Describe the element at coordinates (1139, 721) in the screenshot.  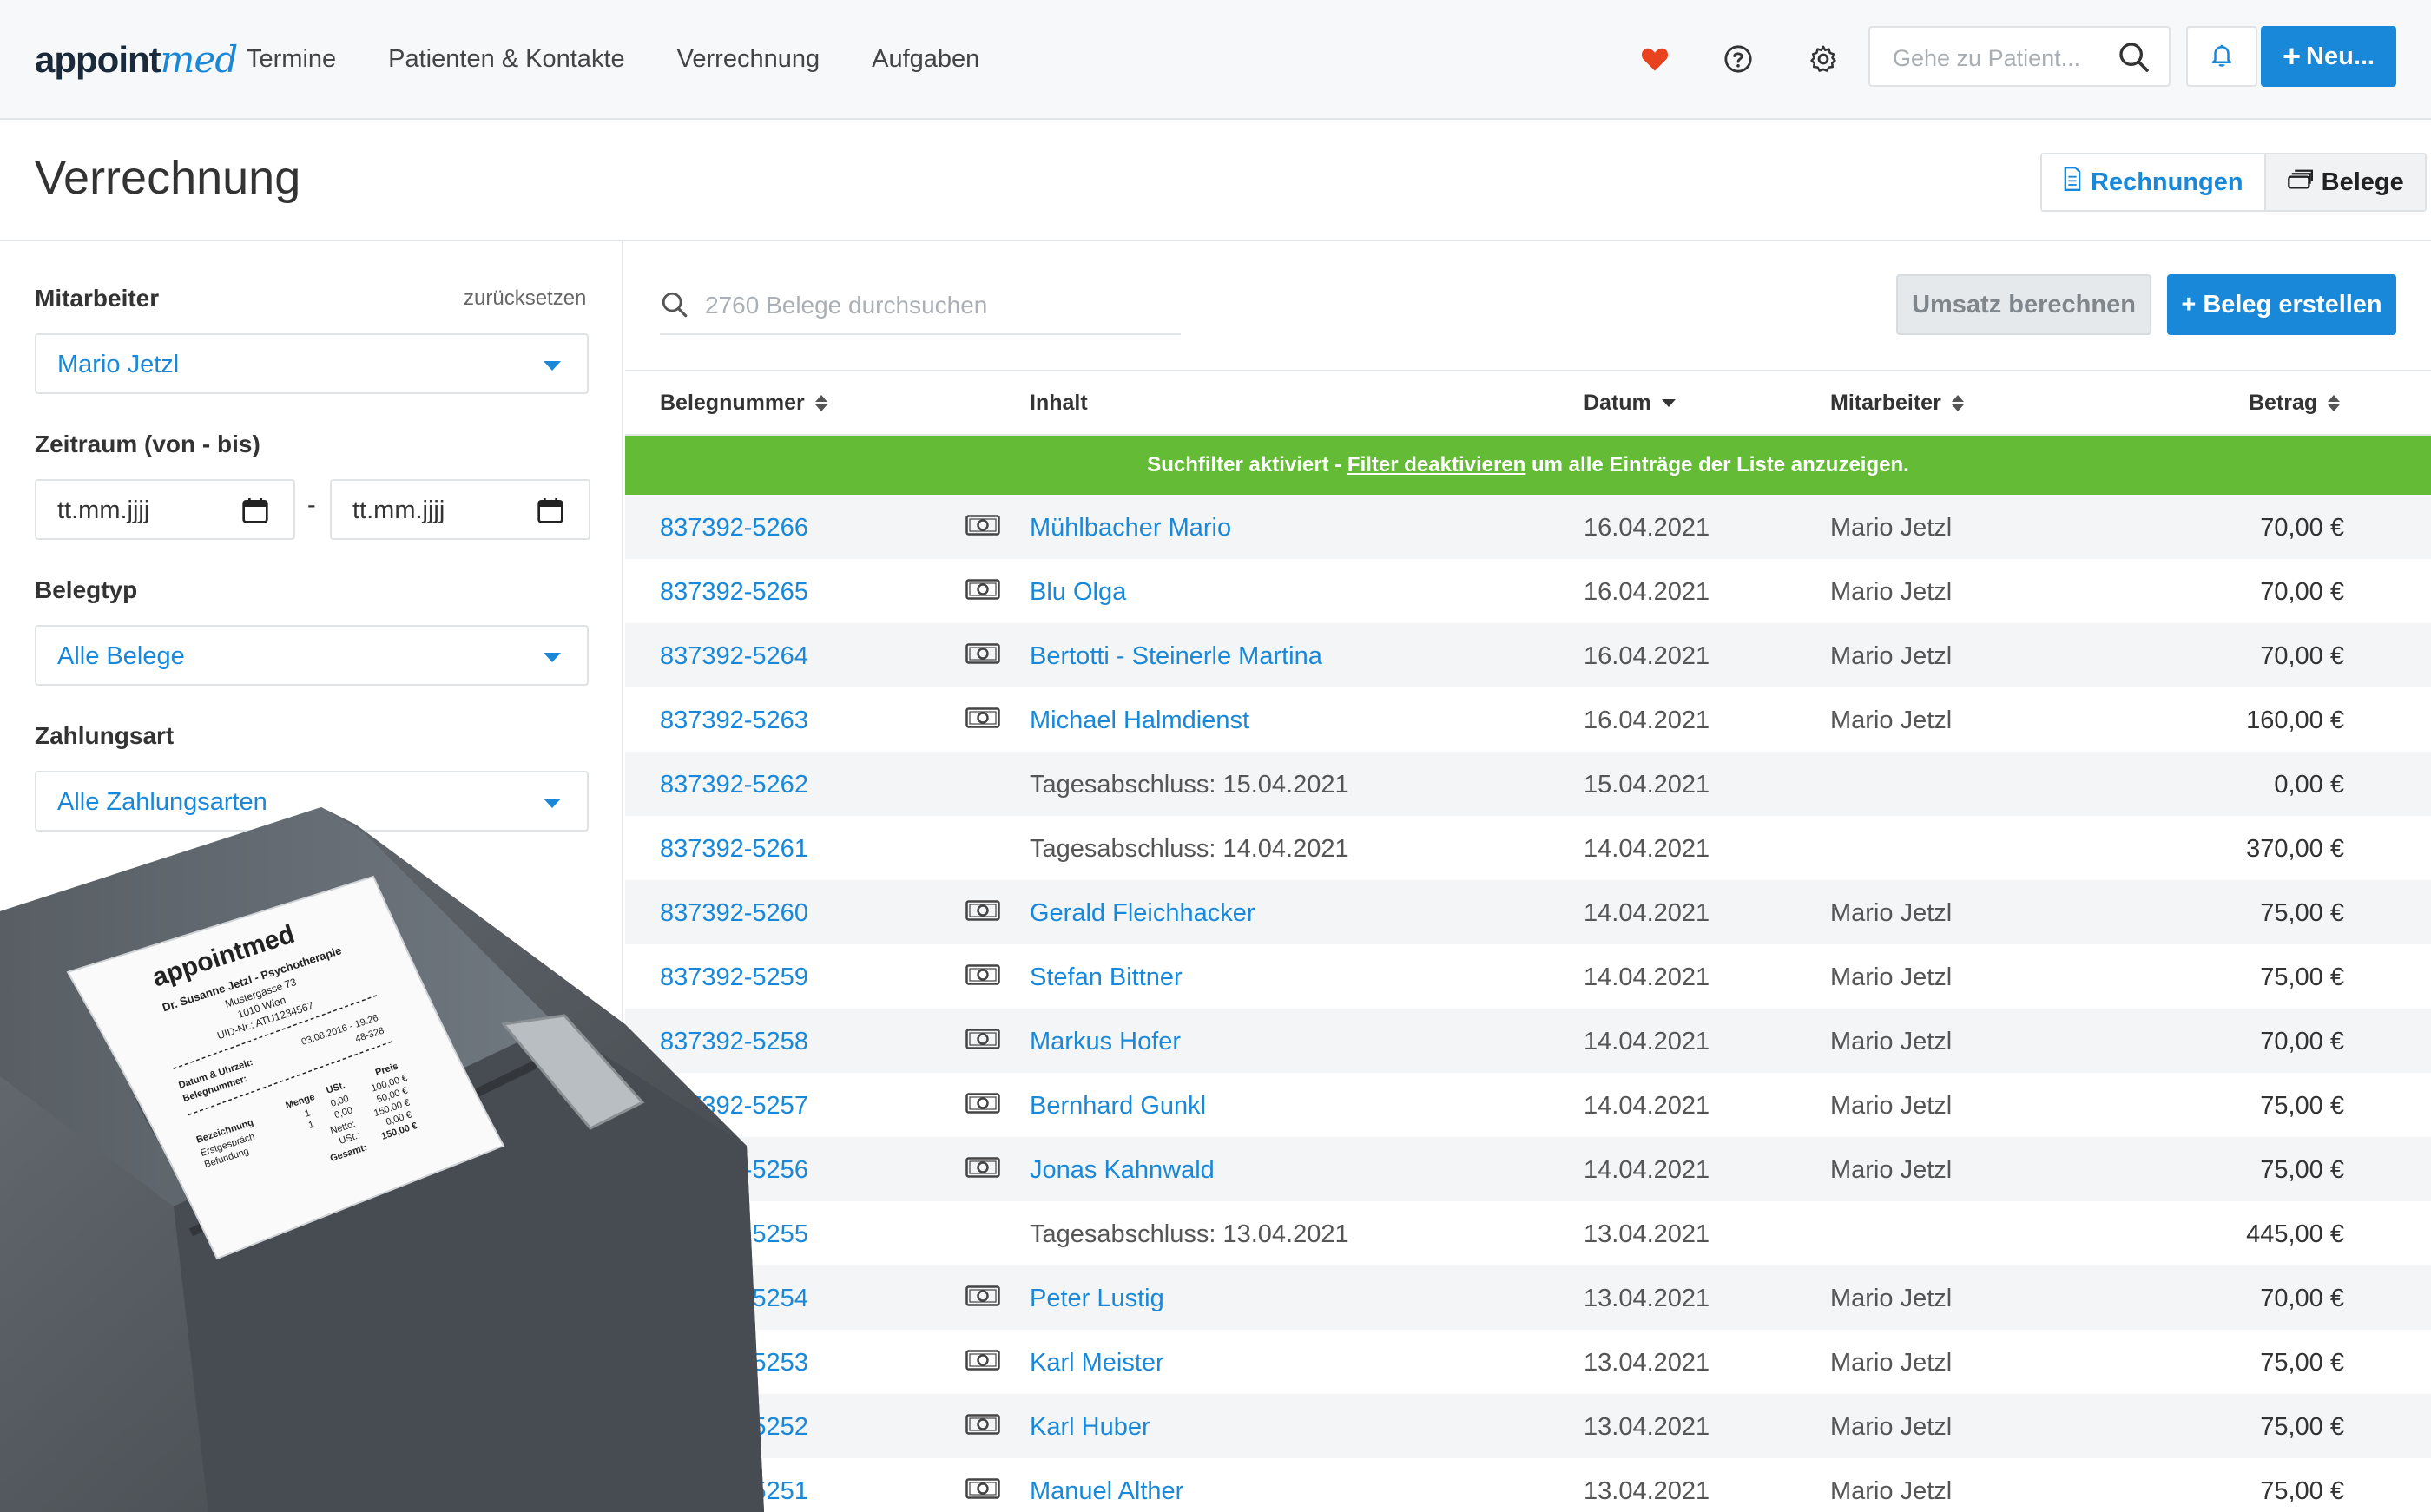
I see `patient-link: Michael Halmdienst` at that location.